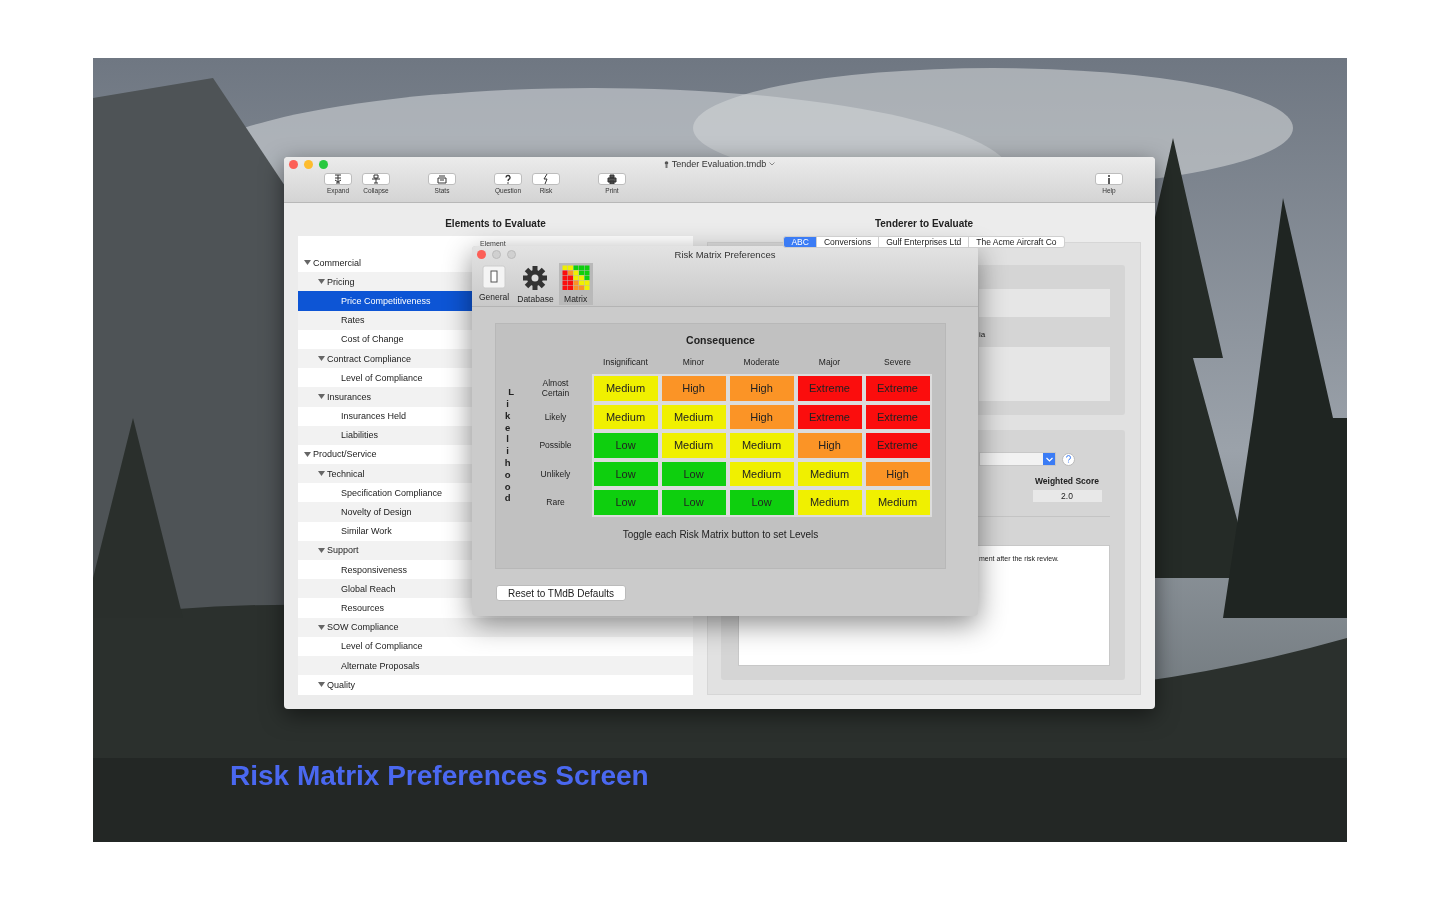  I want to click on section-title: Tenderer to Evaluate, so click(924, 224).